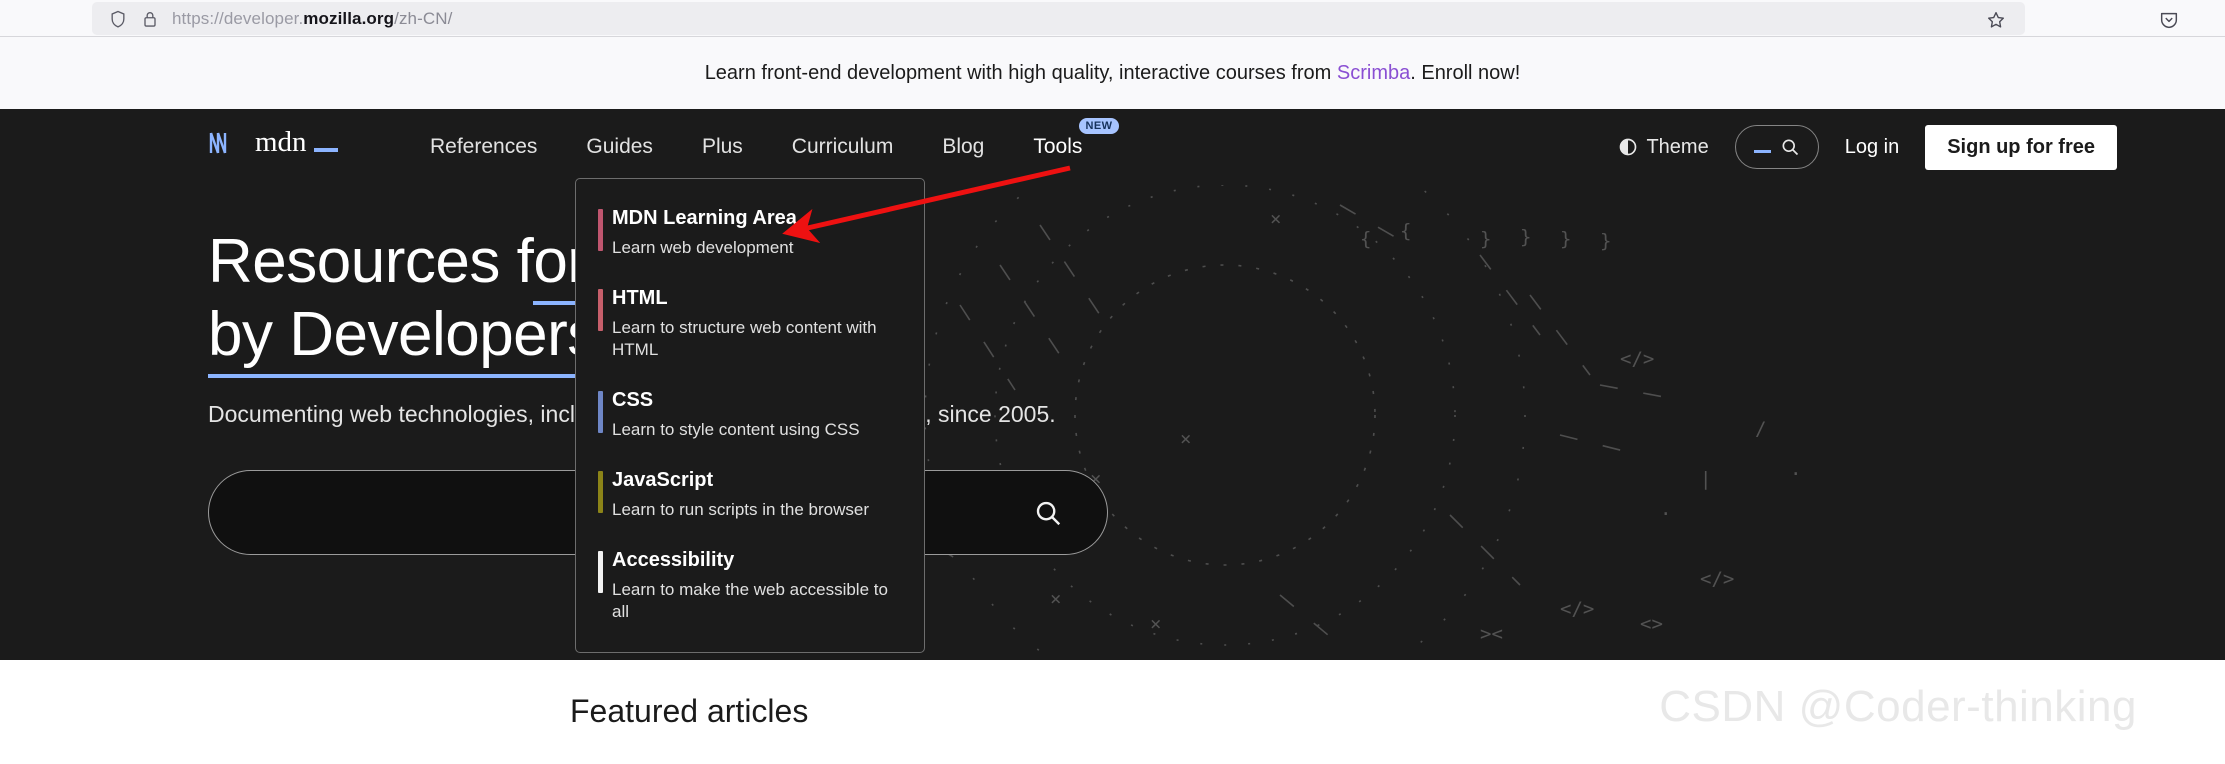 Image resolution: width=2225 pixels, height=764 pixels. I want to click on dropdown-item-title: CSS, so click(633, 399).